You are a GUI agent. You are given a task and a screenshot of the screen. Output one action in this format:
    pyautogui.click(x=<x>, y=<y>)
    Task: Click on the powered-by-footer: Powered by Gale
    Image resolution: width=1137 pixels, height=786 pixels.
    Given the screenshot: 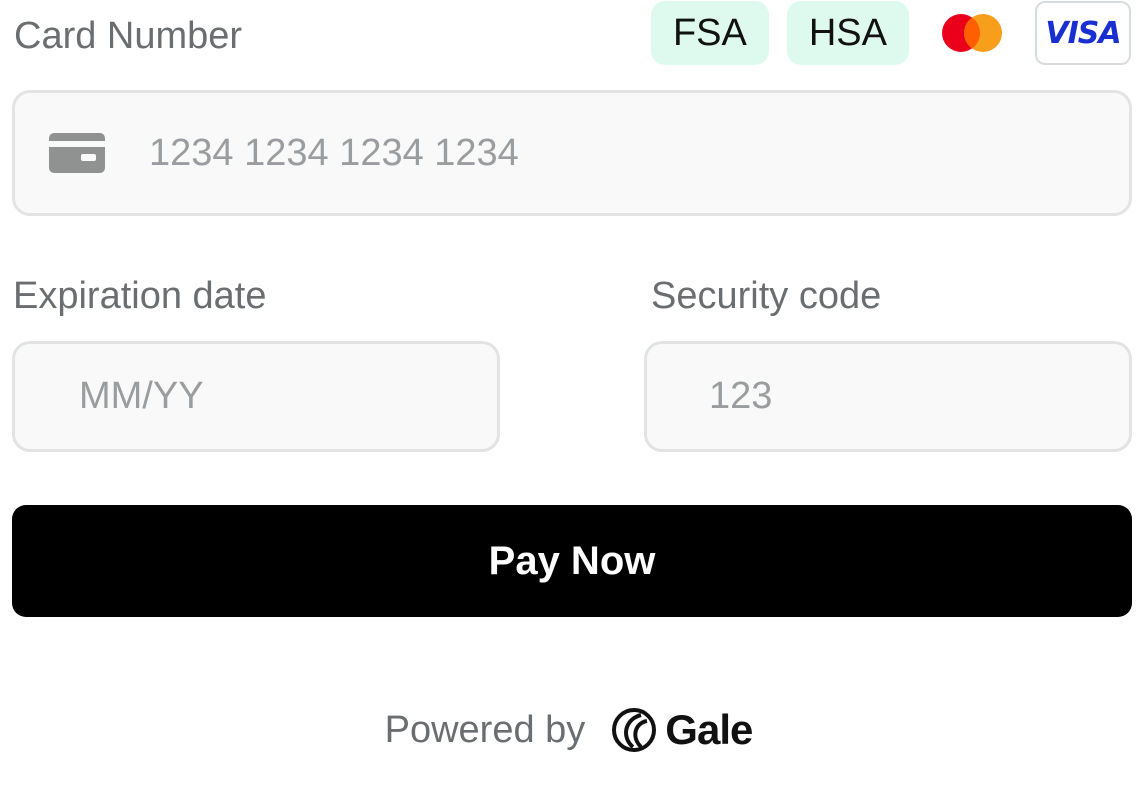 What is the action you would take?
    pyautogui.click(x=568, y=730)
    